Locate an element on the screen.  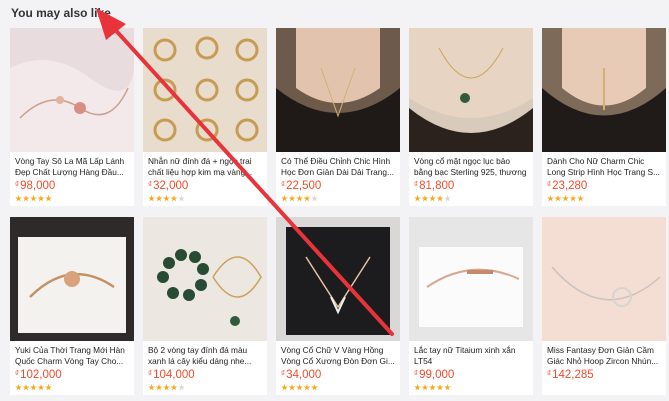
product-price: ₫22,500 is located at coordinates (301, 186).